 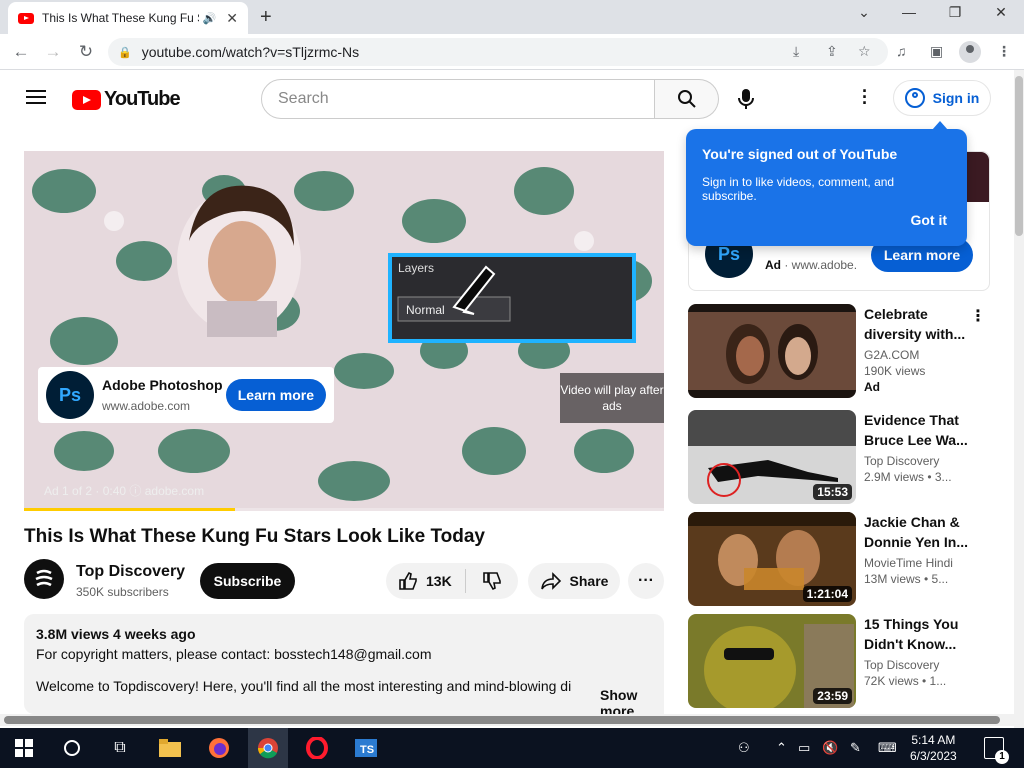 I want to click on new-tab-button: +, so click(x=266, y=17).